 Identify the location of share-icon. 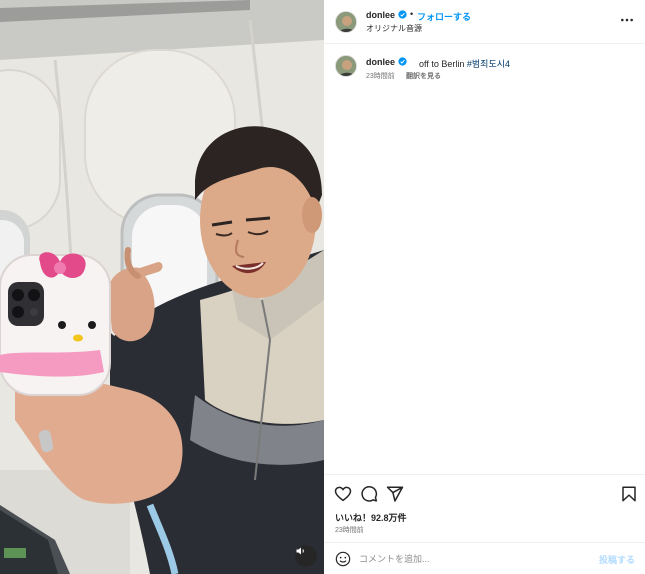
(395, 494).